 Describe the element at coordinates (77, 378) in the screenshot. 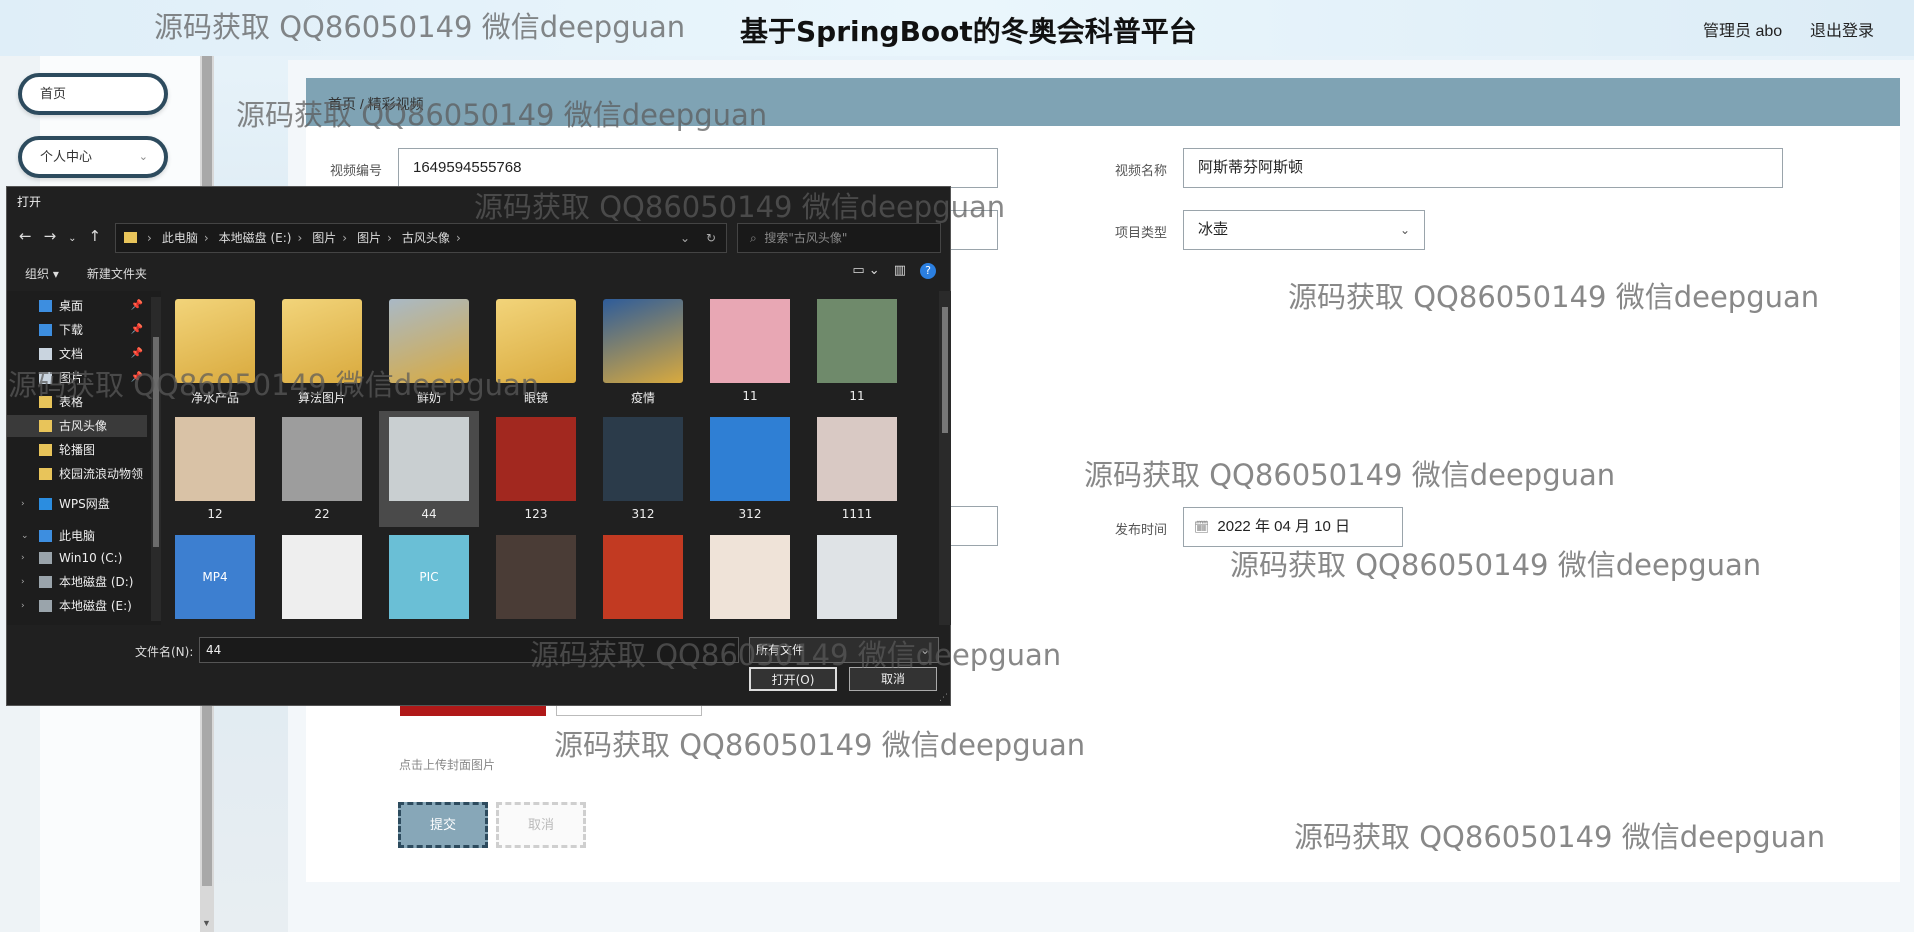

I see `nav-pane-item: 图片 📌` at that location.